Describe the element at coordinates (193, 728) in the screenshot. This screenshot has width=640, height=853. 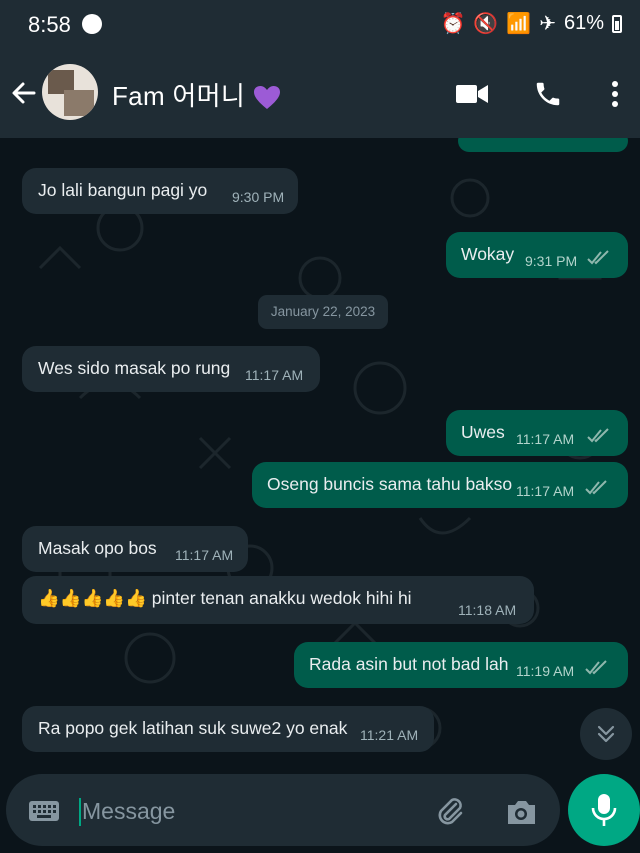
I see `message-text: Ra popo gek latihan suk suwe2 yo enak` at that location.